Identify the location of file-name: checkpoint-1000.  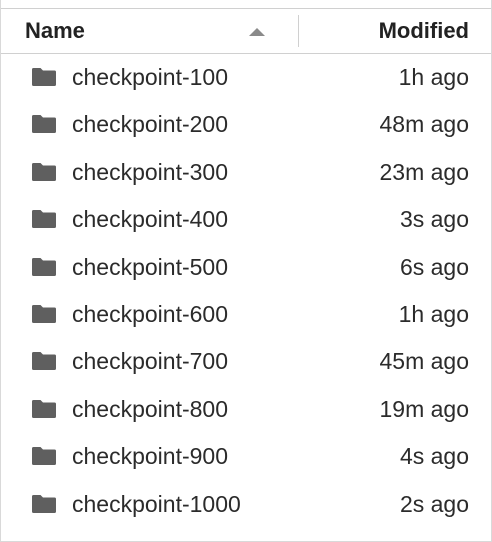
(156, 503).